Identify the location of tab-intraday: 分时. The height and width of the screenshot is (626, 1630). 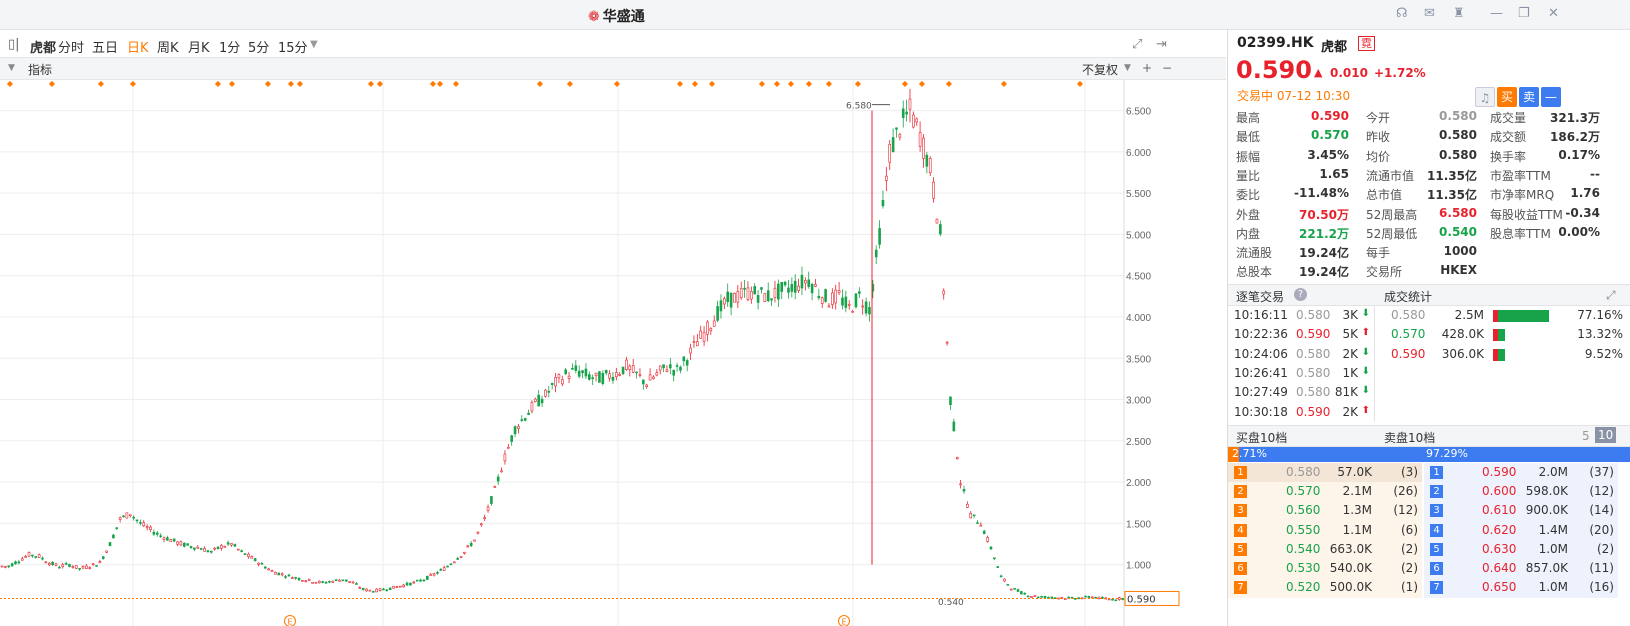
(71, 46).